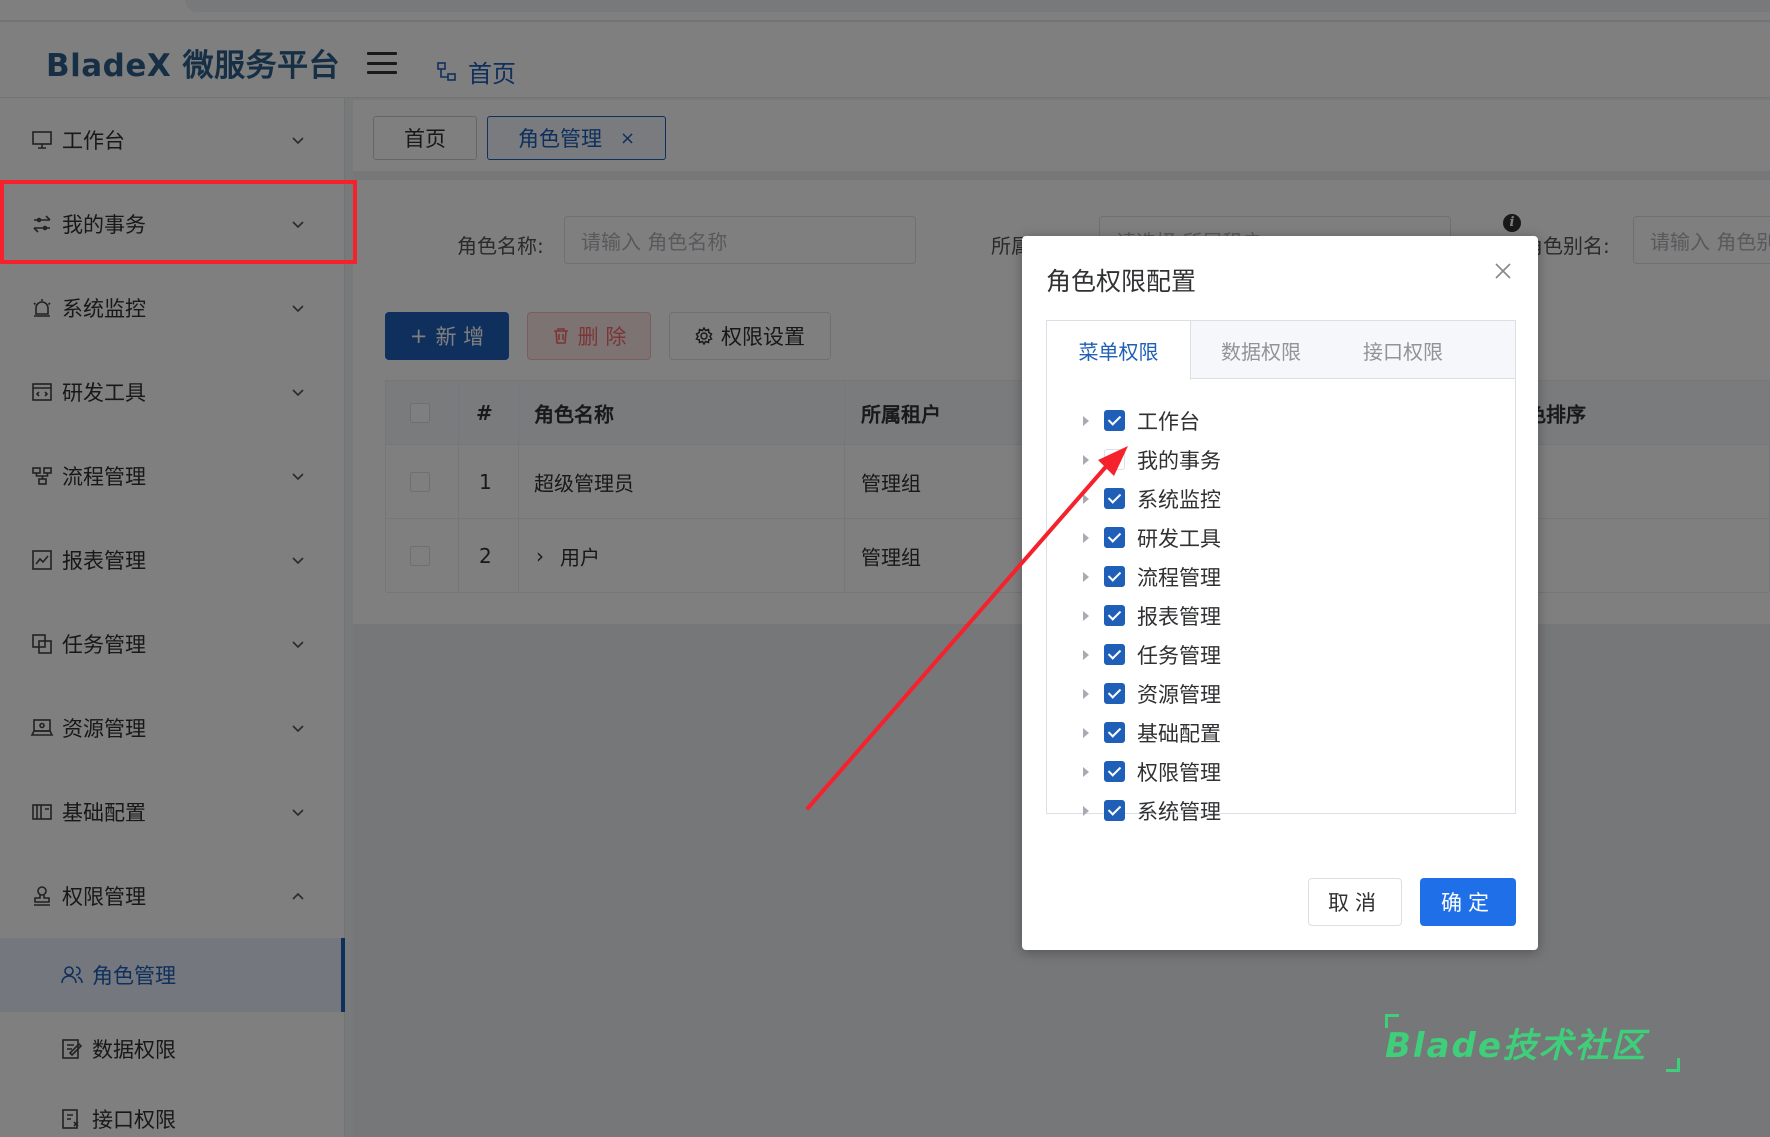 The height and width of the screenshot is (1137, 1770). Describe the element at coordinates (1179, 577) in the screenshot. I see `tree-node-label: 流程管理` at that location.